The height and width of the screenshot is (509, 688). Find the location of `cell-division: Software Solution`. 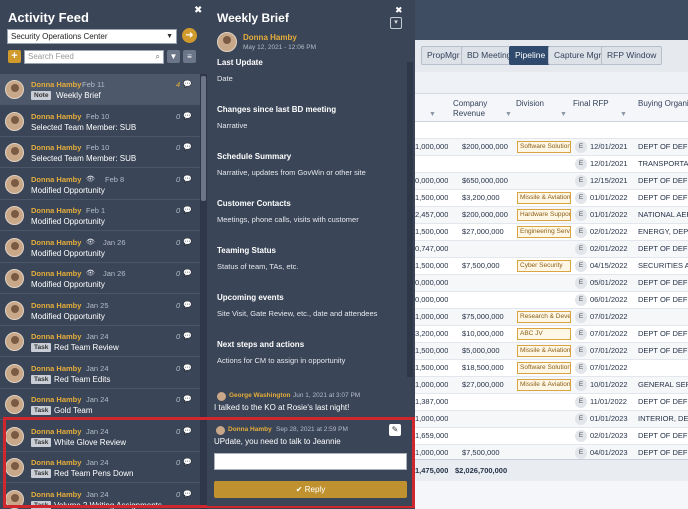

cell-division: Software Solution is located at coordinates (544, 368).